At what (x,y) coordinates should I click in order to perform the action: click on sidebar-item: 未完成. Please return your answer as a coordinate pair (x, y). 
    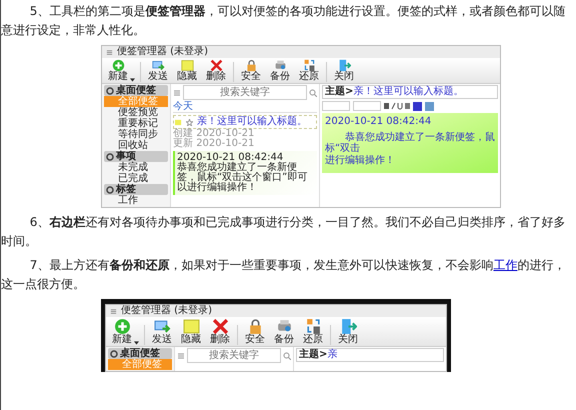
    Looking at the image, I should click on (136, 167).